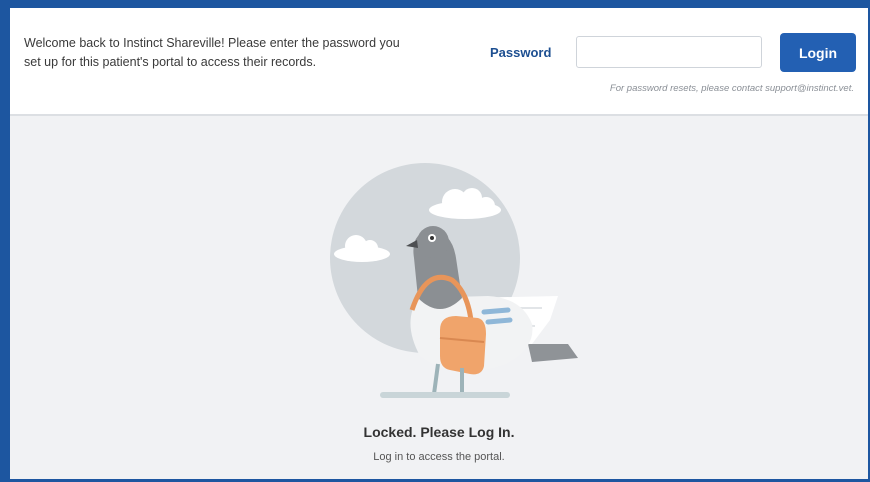 The width and height of the screenshot is (870, 482). I want to click on login-button: Login, so click(818, 52).